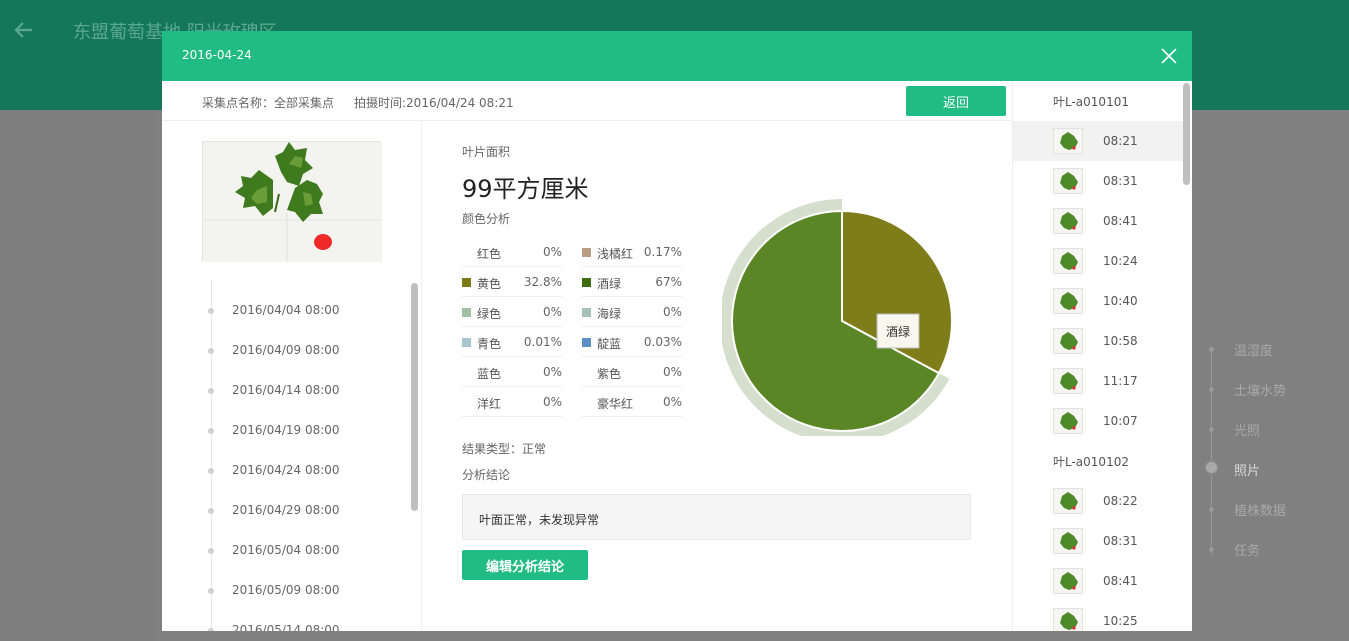 This screenshot has height=641, width=1349. I want to click on photo-row: 08:21, so click(1098, 141).